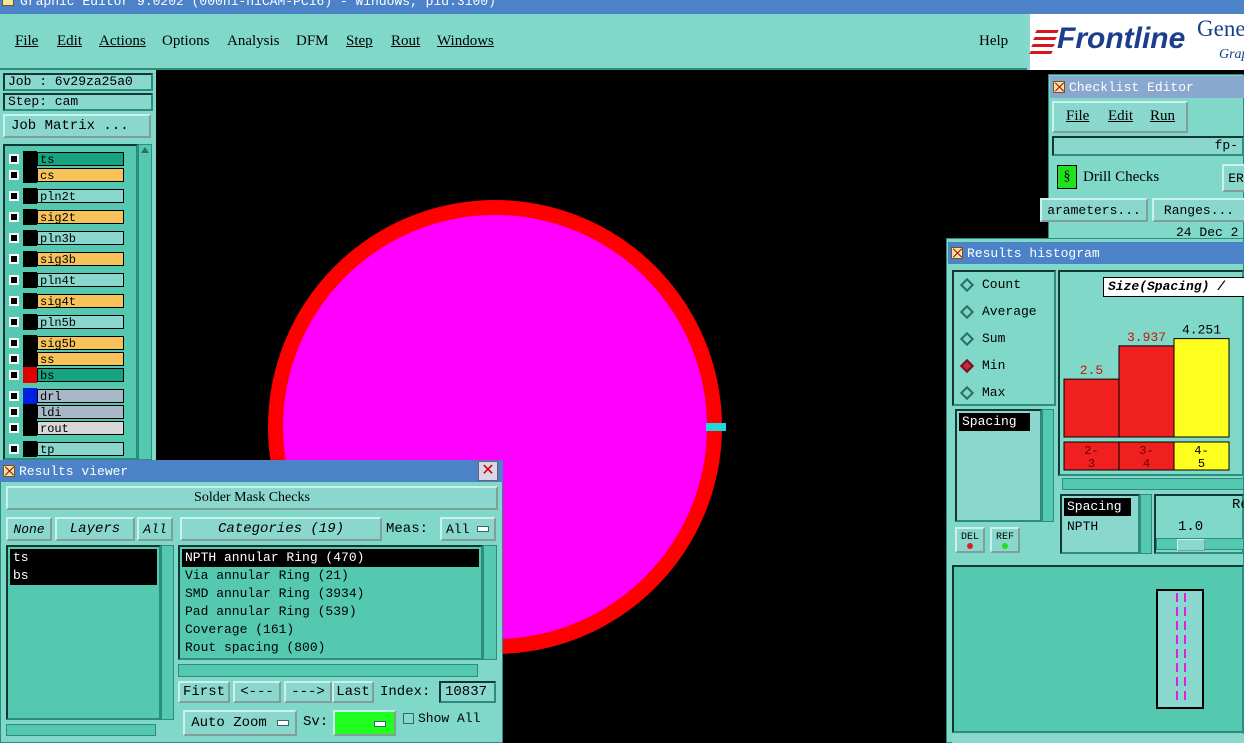  What do you see at coordinates (65, 259) in the screenshot?
I see `layer-row-sig3b: sig3b` at bounding box center [65, 259].